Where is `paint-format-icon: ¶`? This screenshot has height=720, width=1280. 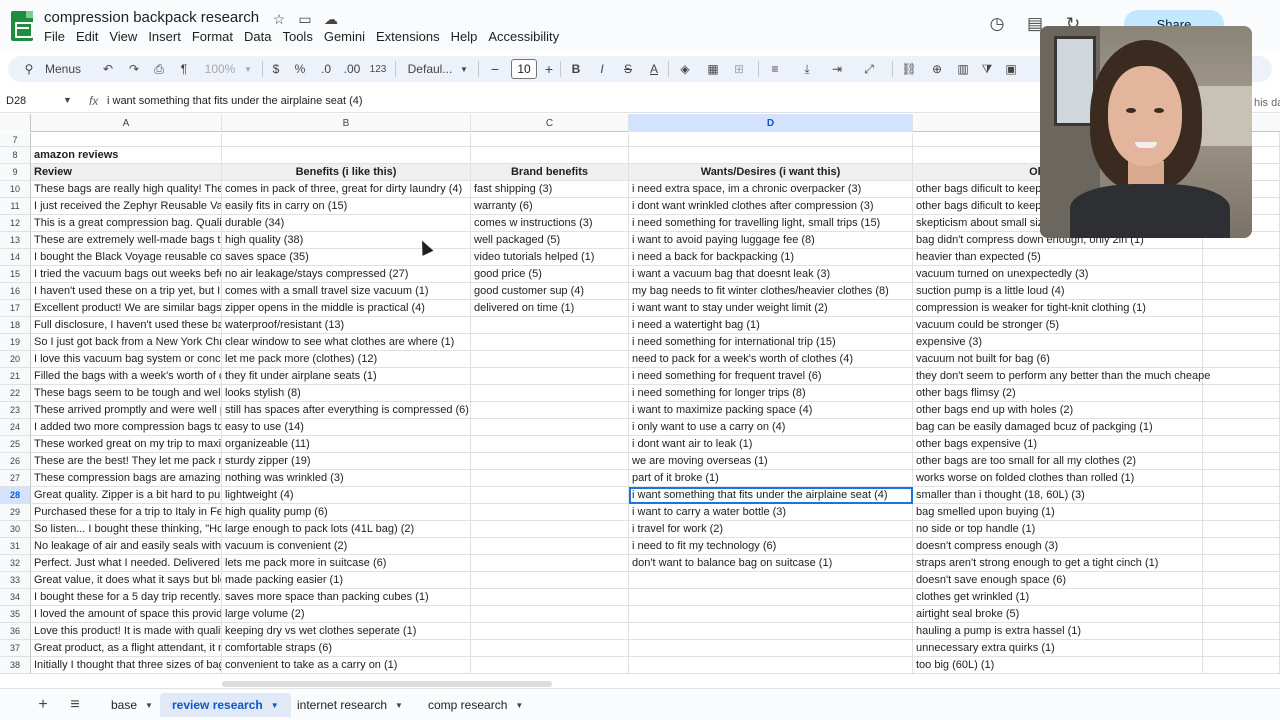
paint-format-icon: ¶ is located at coordinates (184, 69).